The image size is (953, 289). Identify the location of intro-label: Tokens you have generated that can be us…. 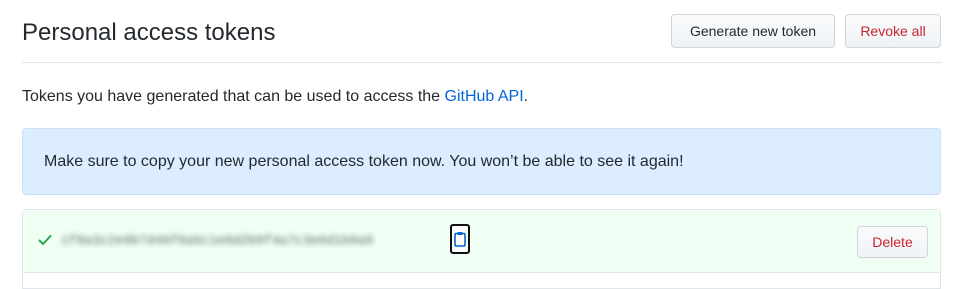
(233, 96).